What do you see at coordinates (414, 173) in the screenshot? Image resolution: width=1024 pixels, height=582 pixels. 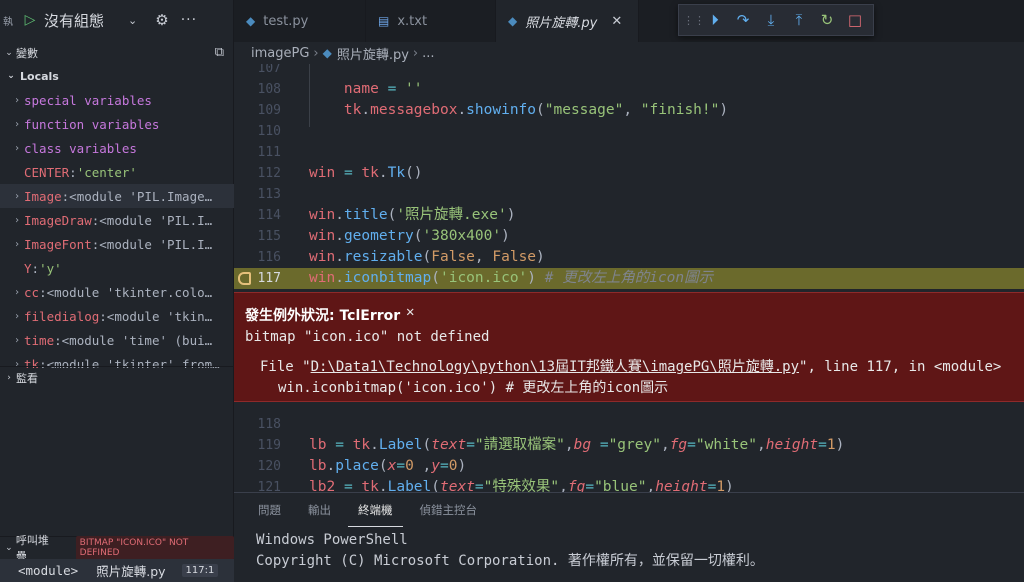 I see `code-token: ()` at bounding box center [414, 173].